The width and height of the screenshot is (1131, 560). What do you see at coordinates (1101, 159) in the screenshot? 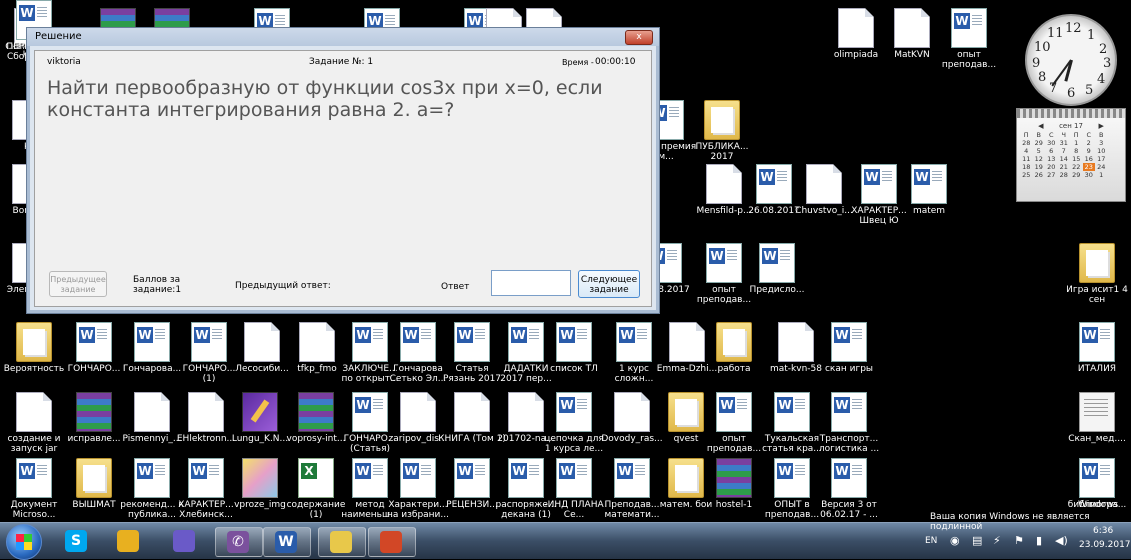
I see `calendar-day: 17` at bounding box center [1101, 159].